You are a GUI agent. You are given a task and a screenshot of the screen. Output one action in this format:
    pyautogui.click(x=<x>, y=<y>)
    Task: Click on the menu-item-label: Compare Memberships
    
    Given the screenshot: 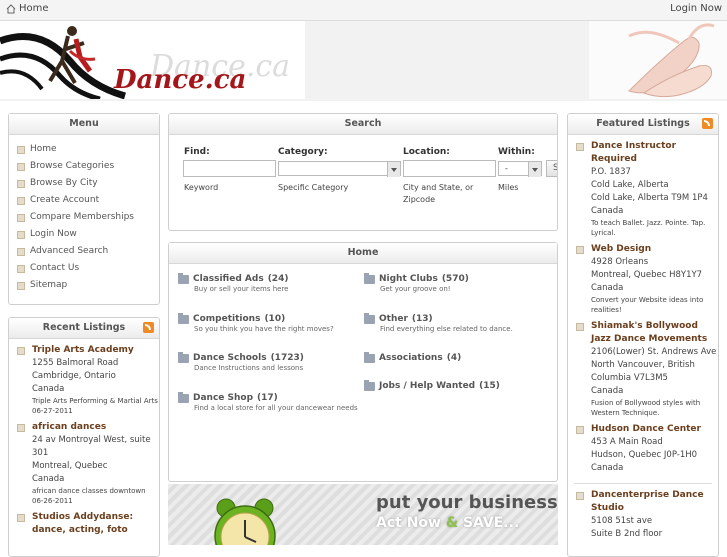 What is the action you would take?
    pyautogui.click(x=82, y=217)
    